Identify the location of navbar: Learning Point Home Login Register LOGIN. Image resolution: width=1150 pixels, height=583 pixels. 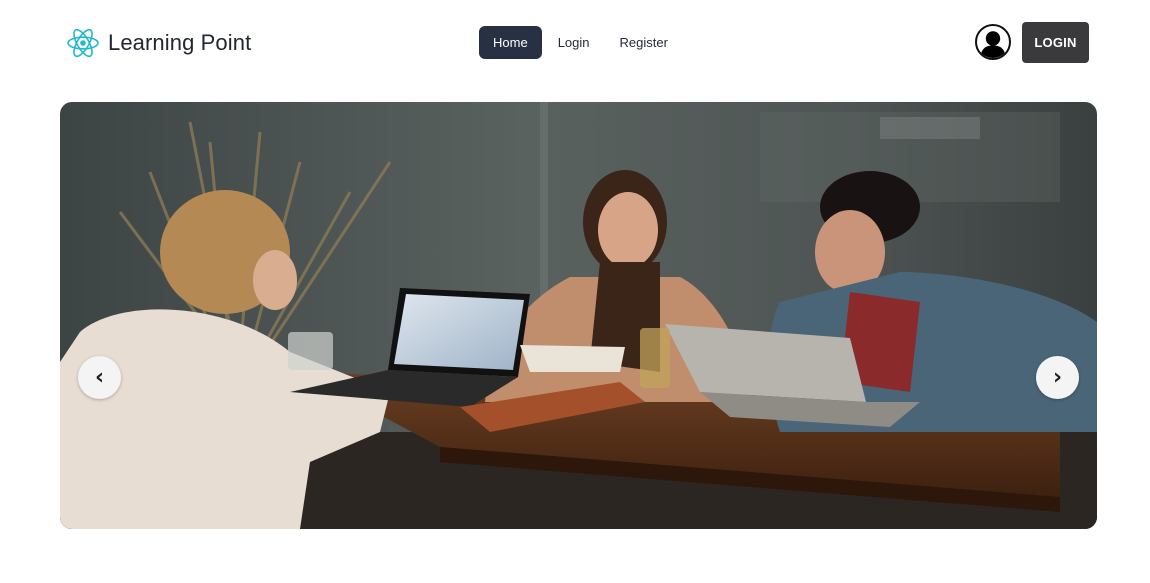
(575, 42).